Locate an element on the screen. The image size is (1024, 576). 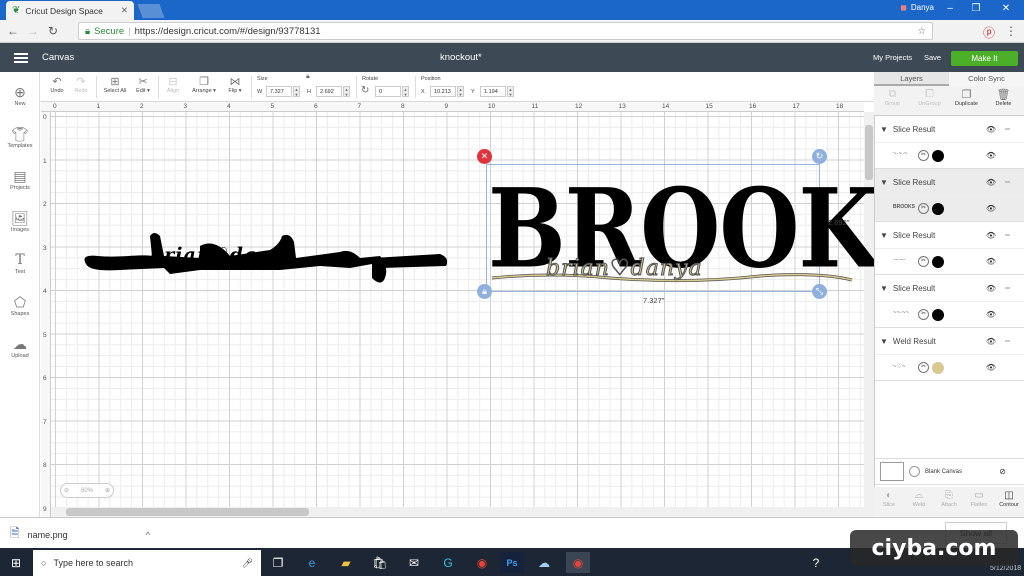
layer-item: ~♡~ ✂ 👁︎ is located at coordinates (949, 367).